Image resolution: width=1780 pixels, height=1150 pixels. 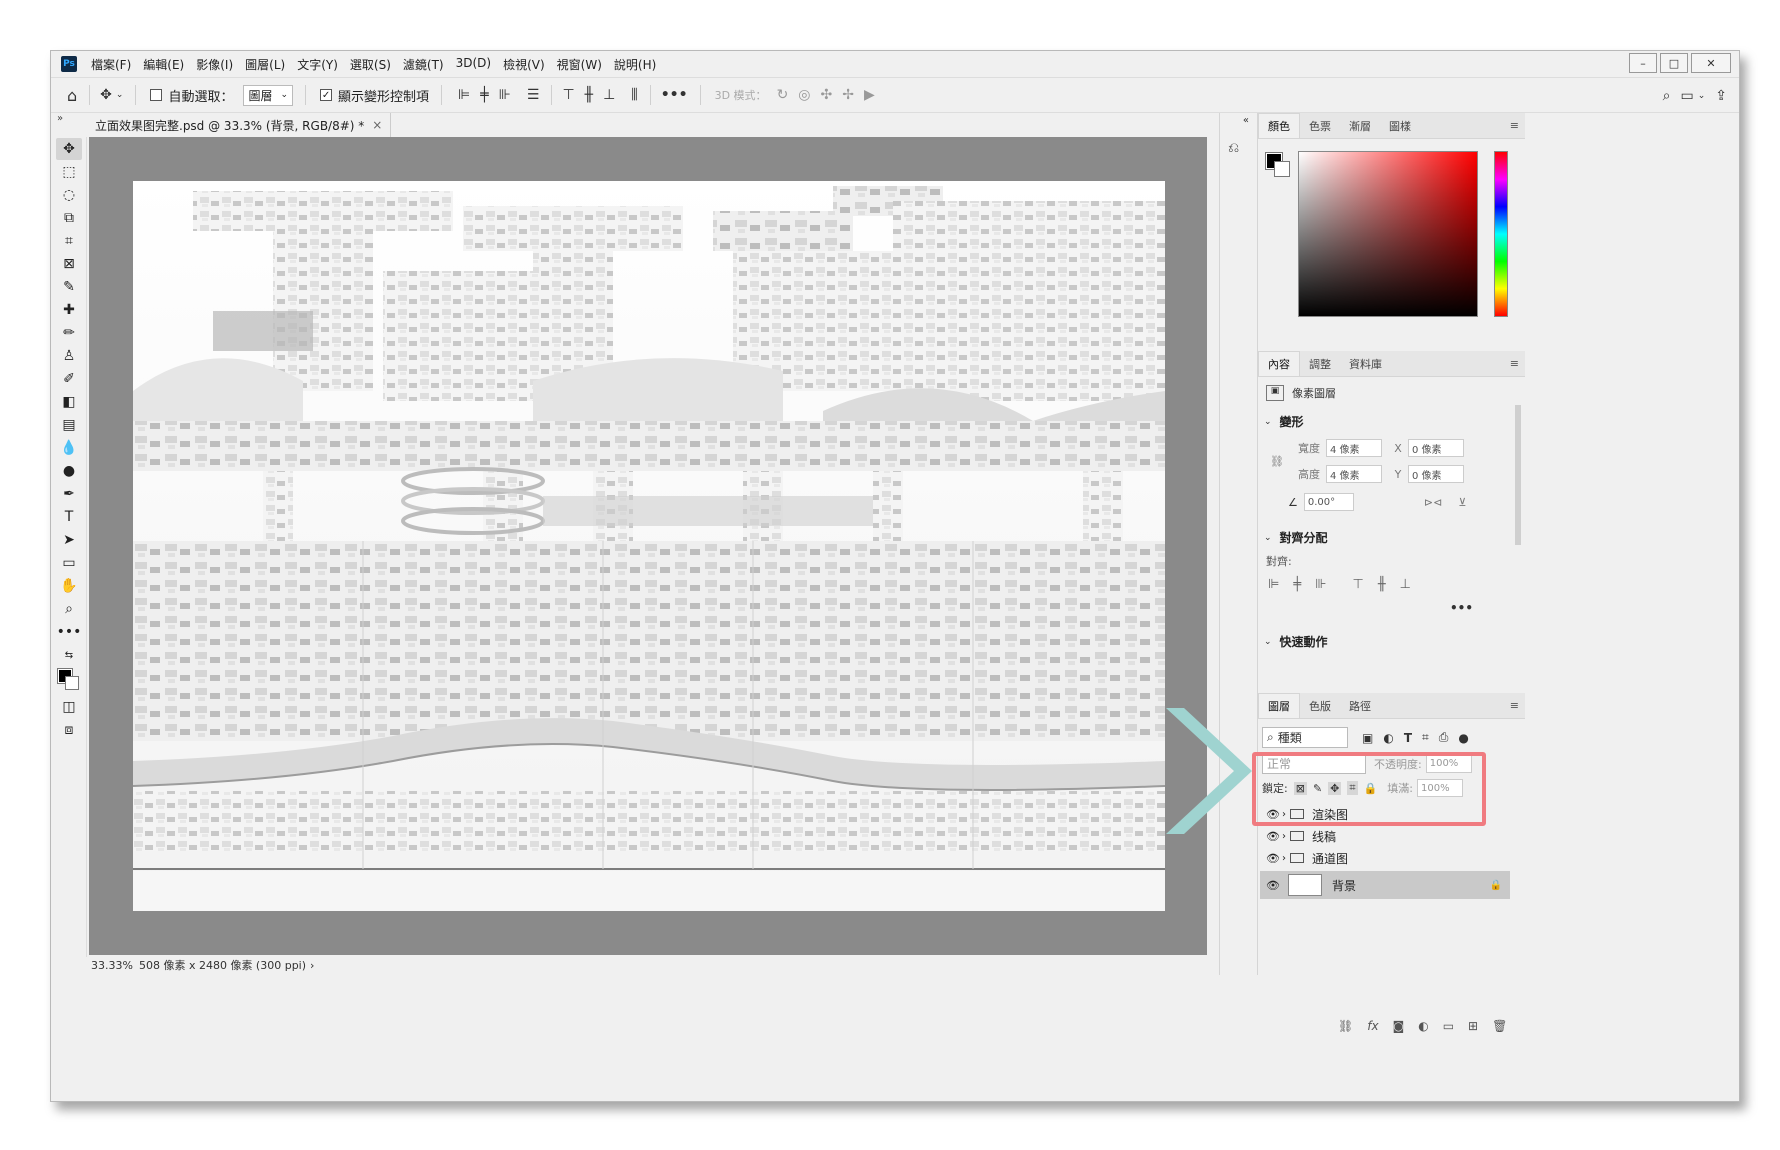 What do you see at coordinates (473, 64) in the screenshot?
I see `menu-3d: 3D(D)` at bounding box center [473, 64].